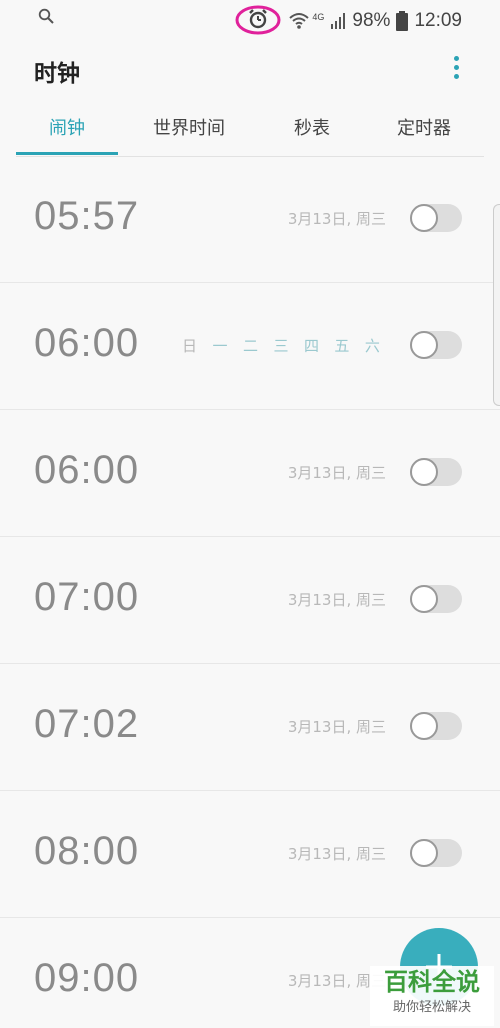 The image size is (500, 1028). I want to click on status-bar: 4G 98% 12:09, so click(250, 18).